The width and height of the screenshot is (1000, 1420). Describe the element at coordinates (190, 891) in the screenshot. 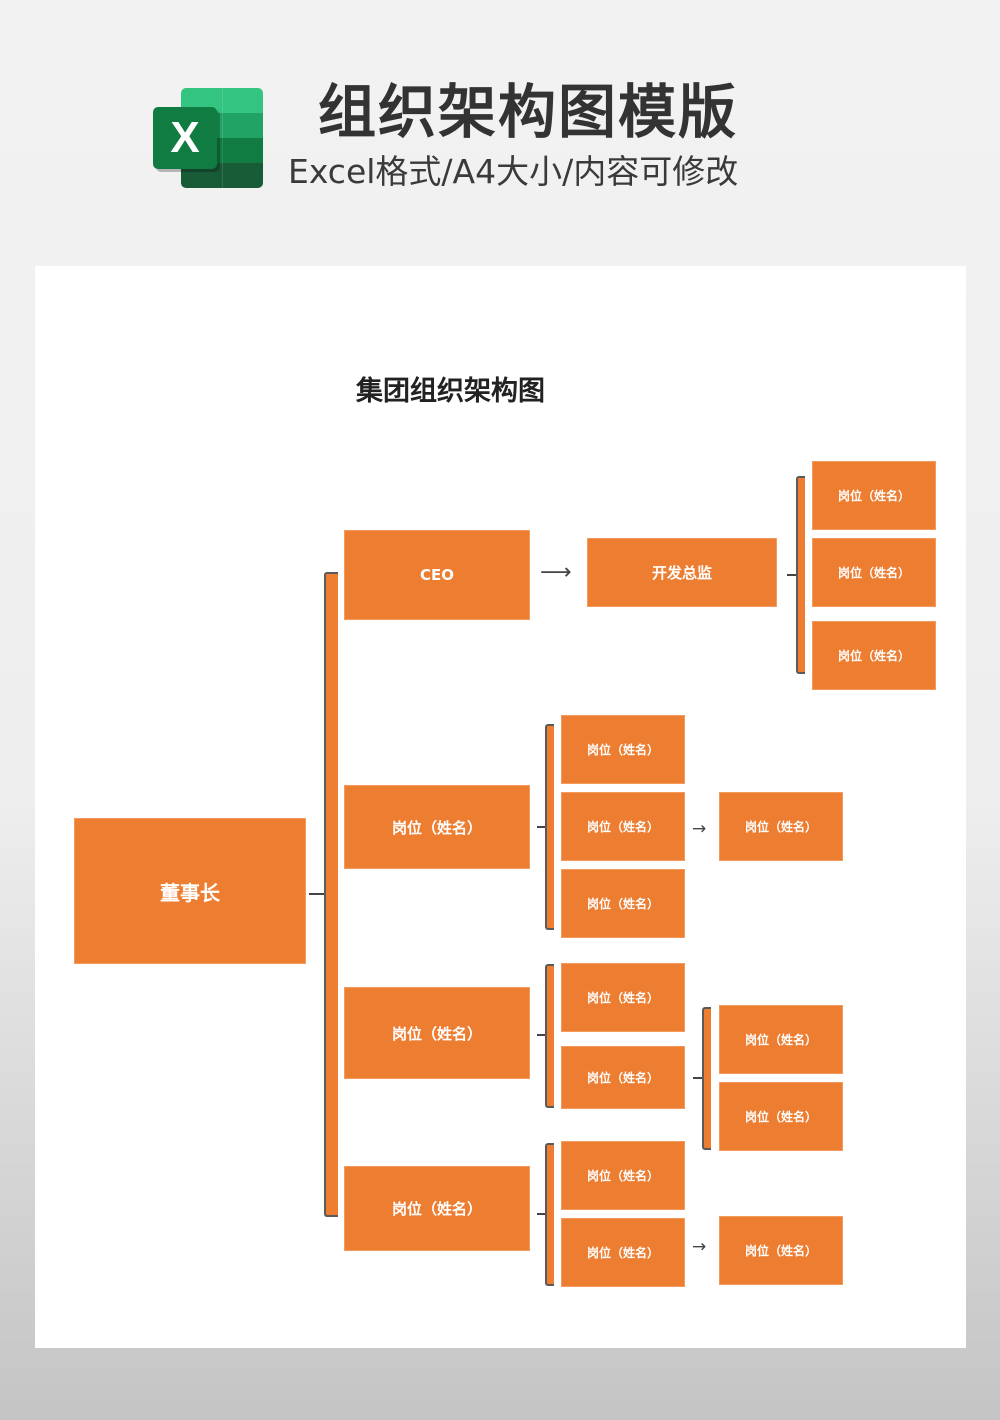

I see `node-chairman: 董事长` at that location.